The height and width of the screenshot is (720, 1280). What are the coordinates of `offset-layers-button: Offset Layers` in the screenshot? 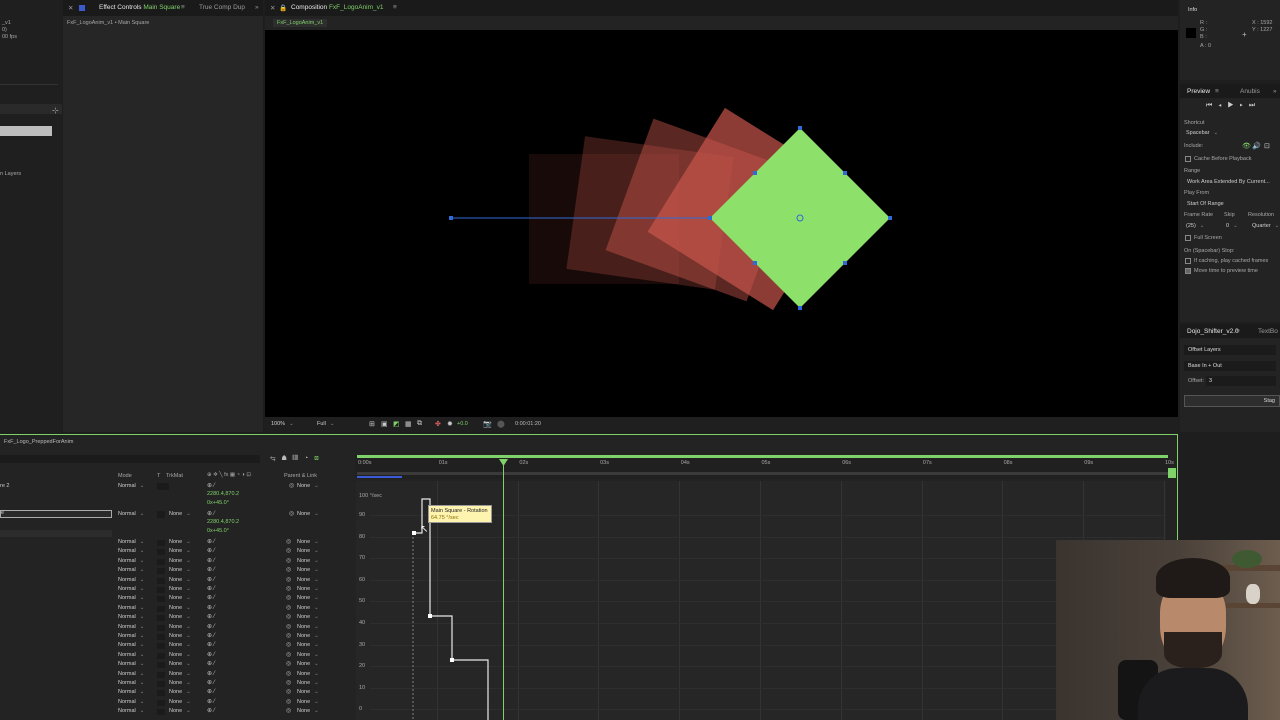 It's located at (1230, 350).